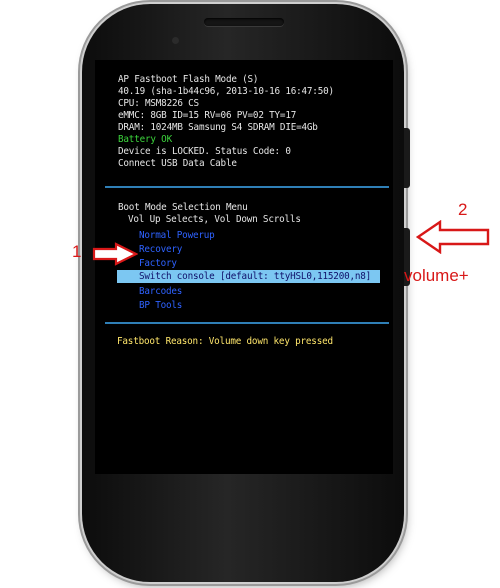 The height and width of the screenshot is (588, 500). I want to click on arrow-right-icon, so click(115, 254).